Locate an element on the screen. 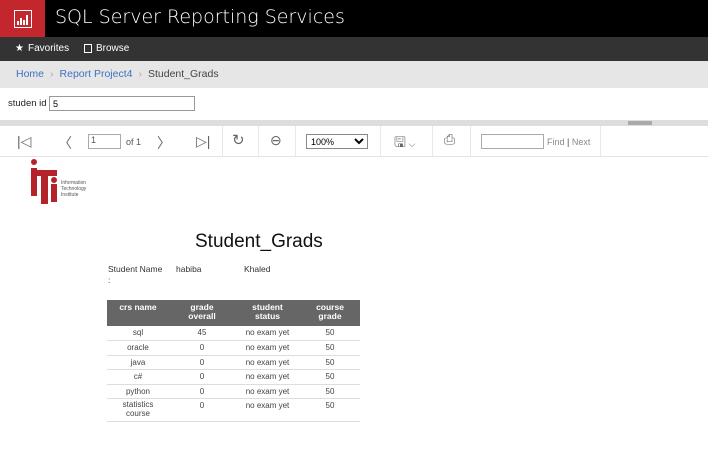 This screenshot has width=708, height=459. table-cell: python is located at coordinates (138, 391).